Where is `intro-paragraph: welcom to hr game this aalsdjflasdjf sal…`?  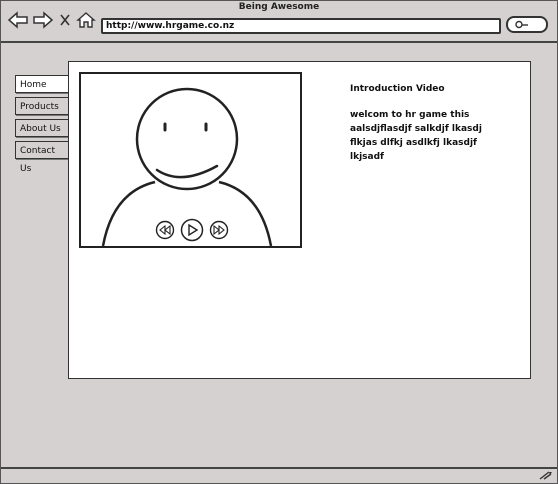
intro-paragraph: welcom to hr game this aalsdjflasdjf sal… is located at coordinates (416, 136).